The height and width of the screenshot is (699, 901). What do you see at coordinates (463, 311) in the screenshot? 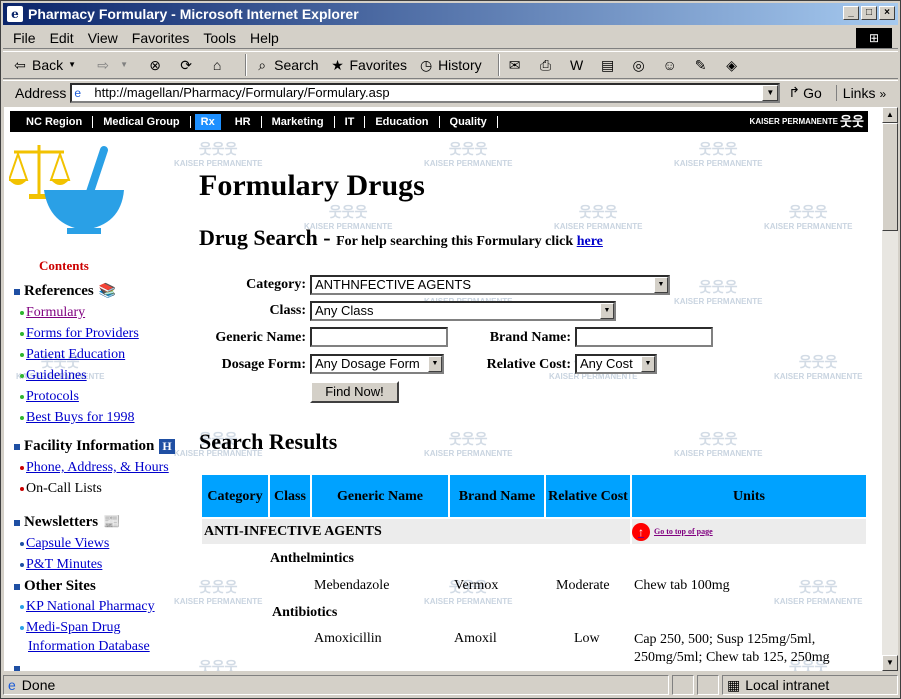
I see `class-select: Any Class ▼` at bounding box center [463, 311].